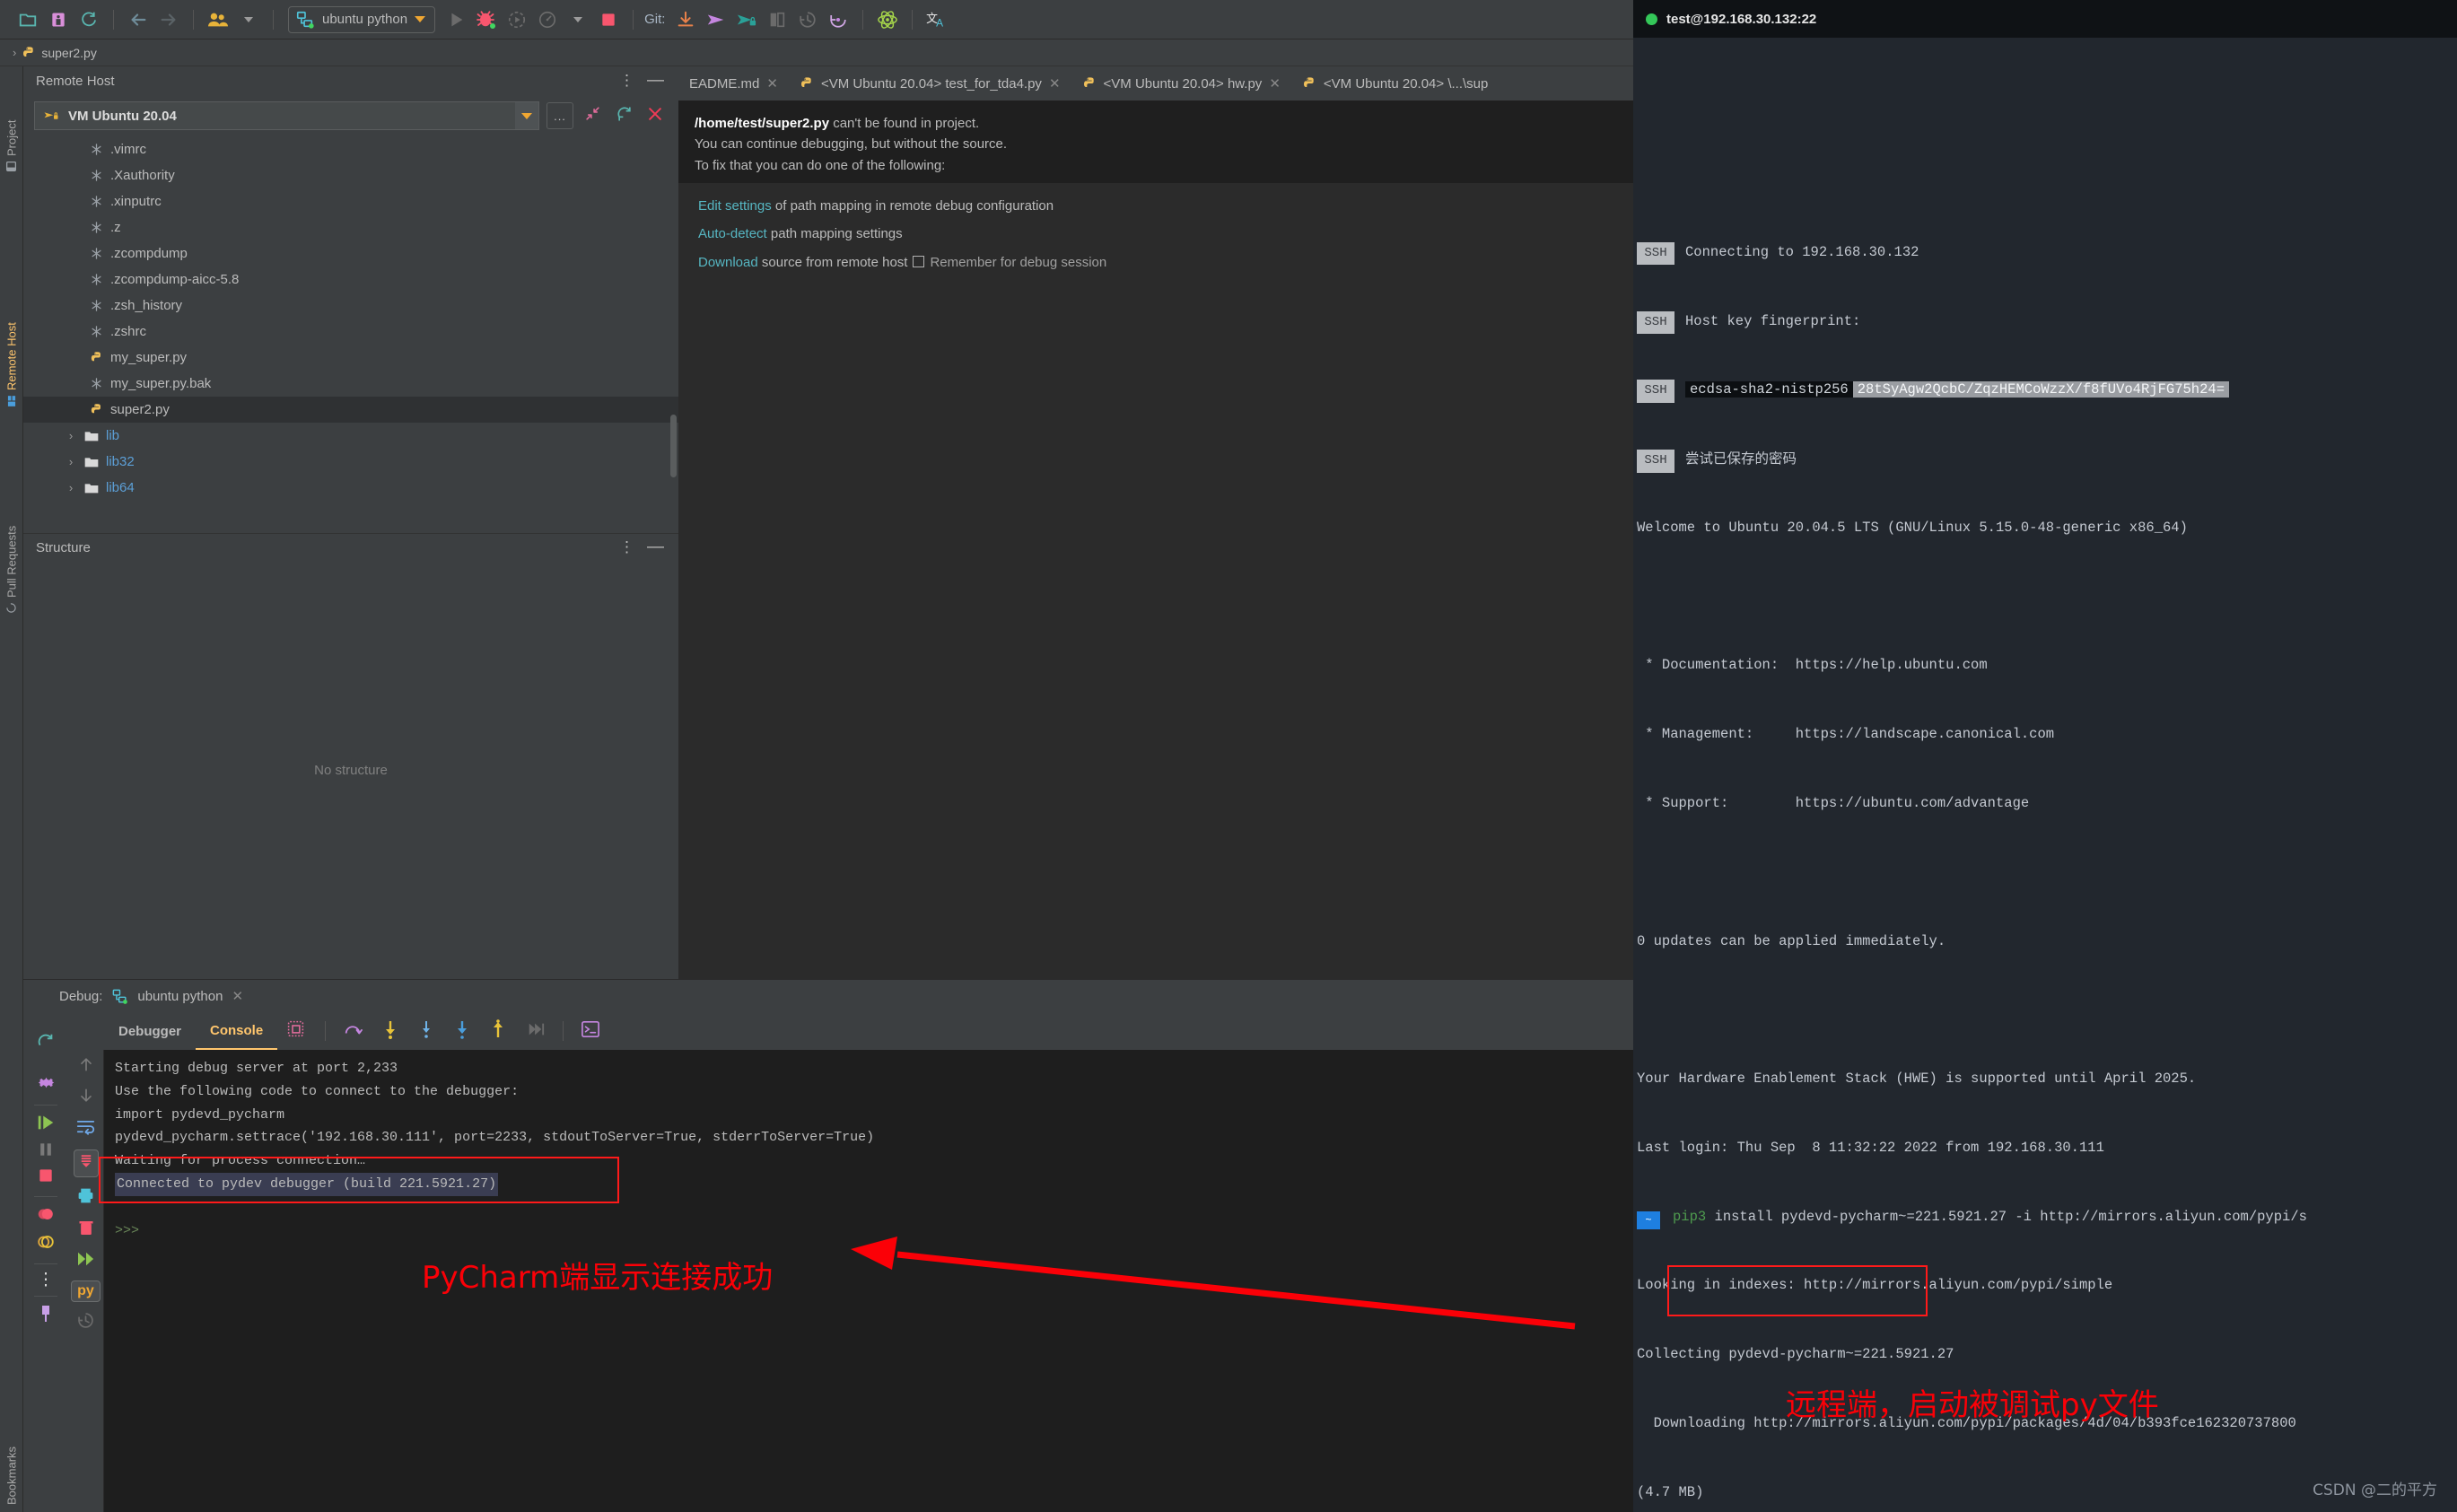 The height and width of the screenshot is (1512, 2457). I want to click on collapse-all-icon, so click(593, 116).